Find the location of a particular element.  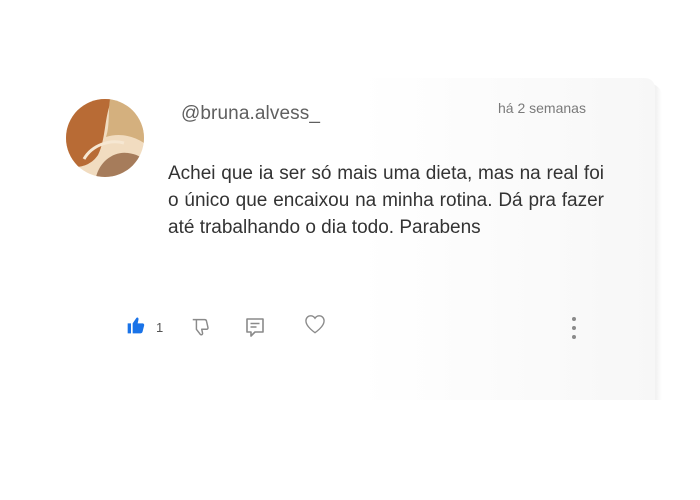

avatar-image is located at coordinates (105, 138).